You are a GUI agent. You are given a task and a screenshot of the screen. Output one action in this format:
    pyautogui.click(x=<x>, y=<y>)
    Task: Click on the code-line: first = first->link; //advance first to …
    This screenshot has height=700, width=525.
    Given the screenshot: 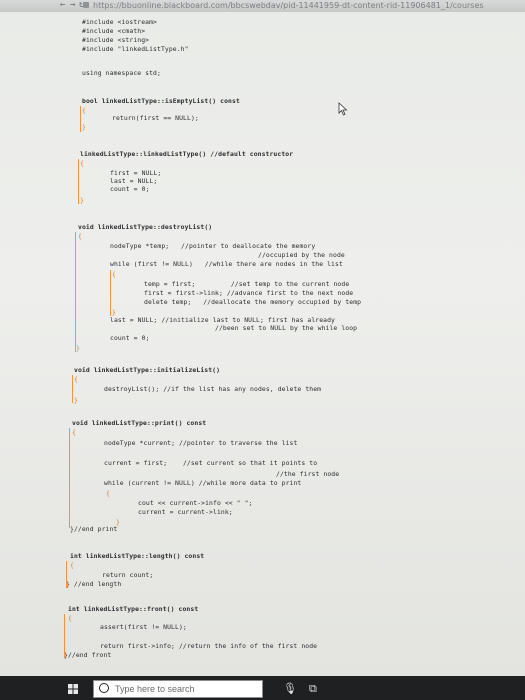 What is the action you would take?
    pyautogui.click(x=249, y=293)
    